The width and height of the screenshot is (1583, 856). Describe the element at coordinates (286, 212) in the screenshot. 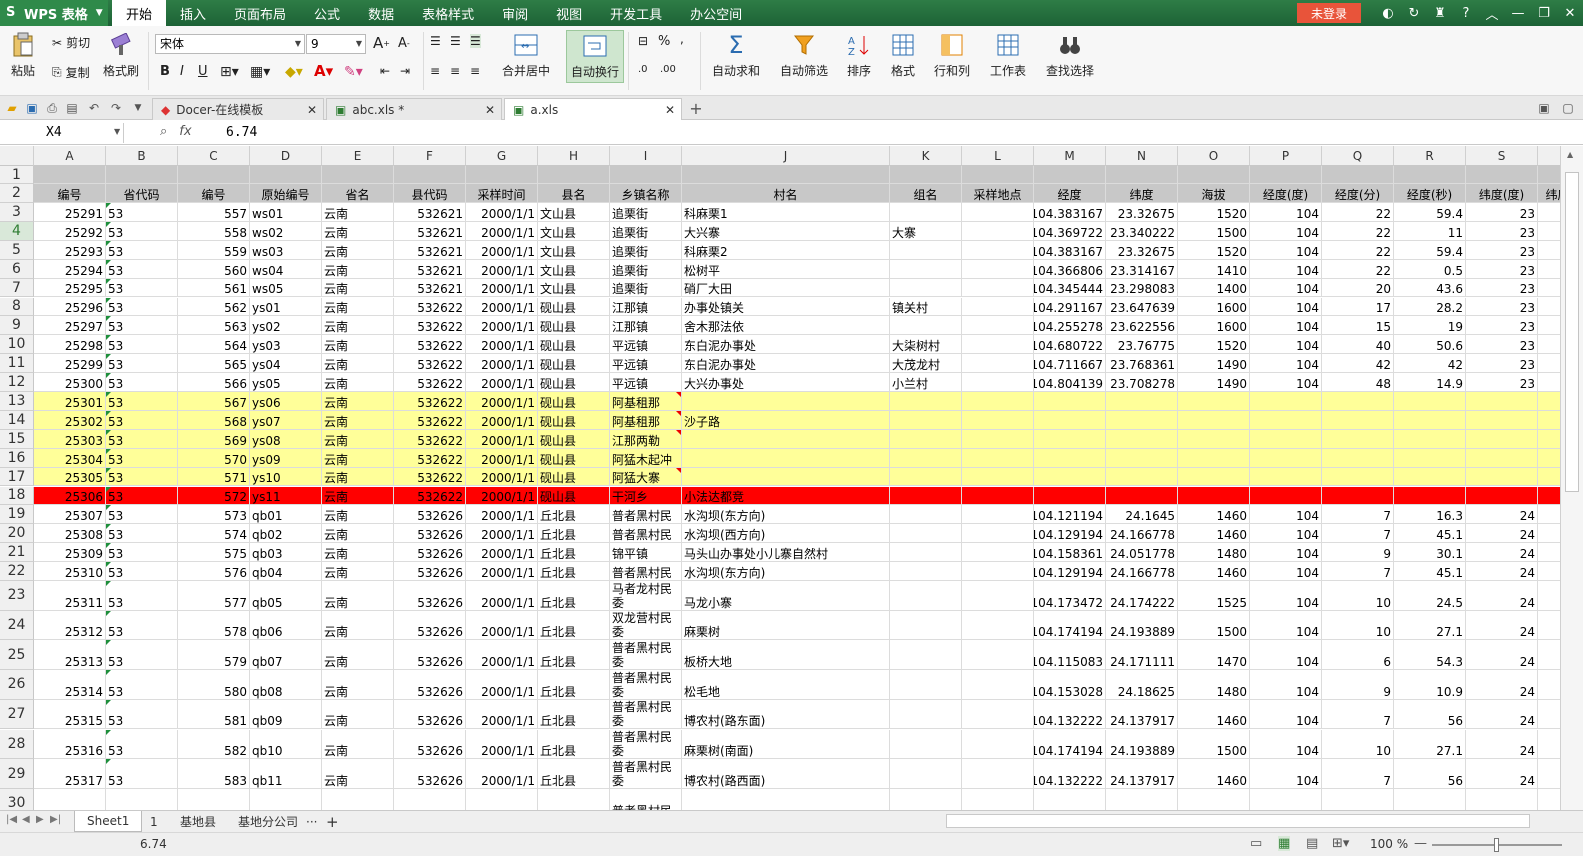

I see `data-cell: ws01` at that location.